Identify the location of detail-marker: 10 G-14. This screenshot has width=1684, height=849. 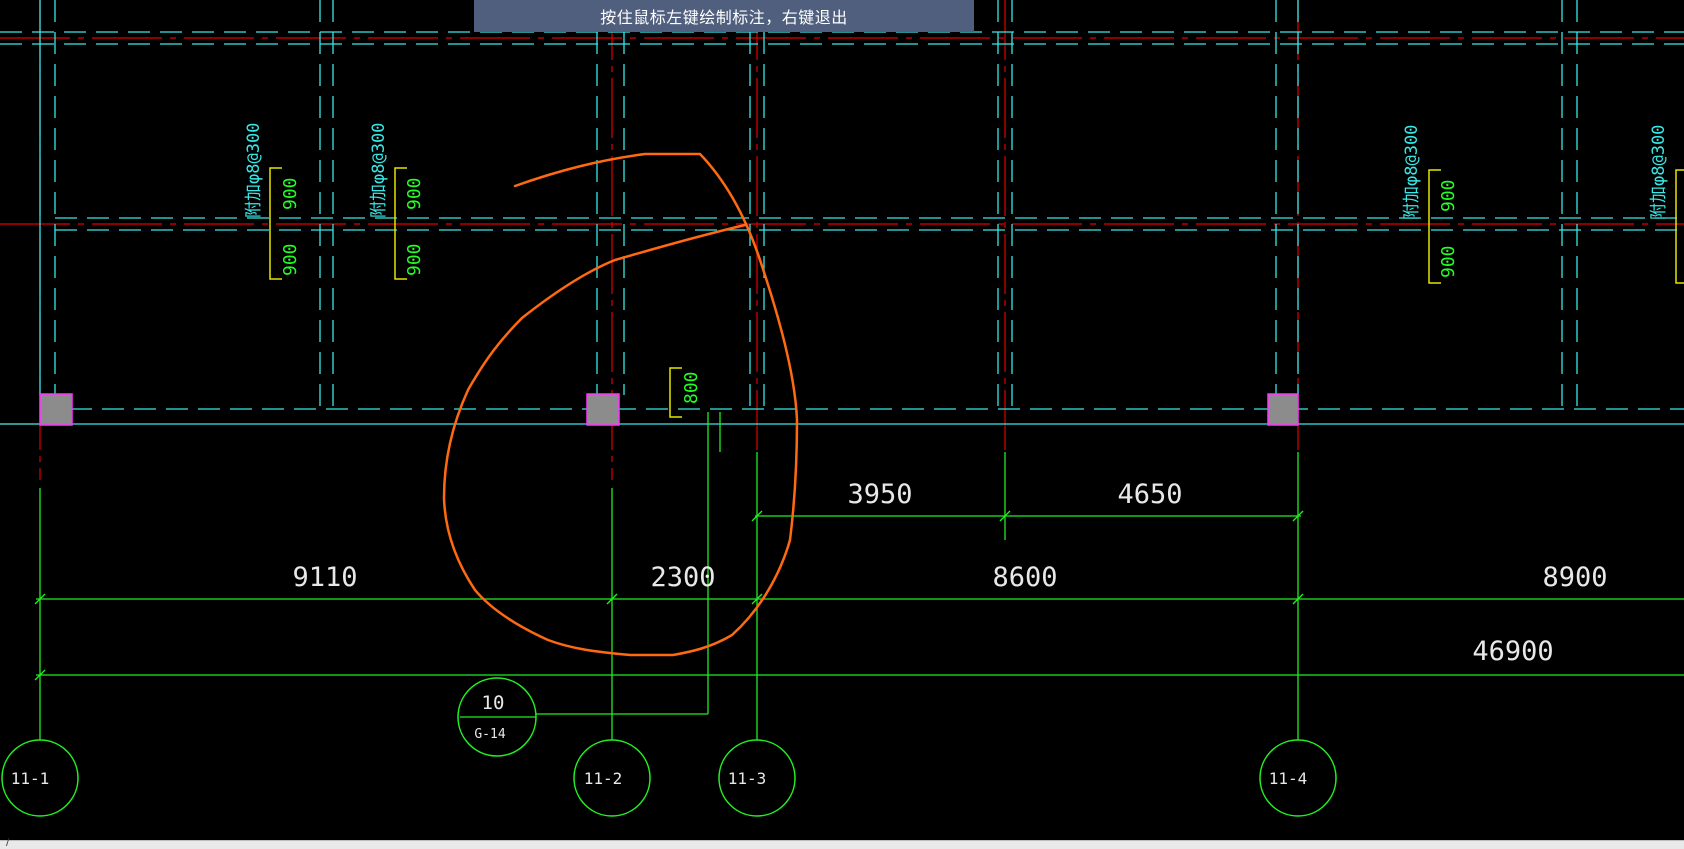
(497, 717).